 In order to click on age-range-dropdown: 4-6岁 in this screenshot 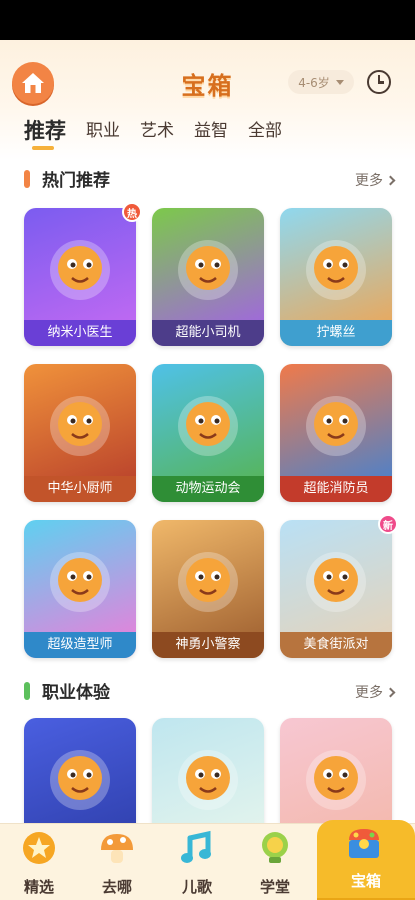, I will do `click(321, 82)`.